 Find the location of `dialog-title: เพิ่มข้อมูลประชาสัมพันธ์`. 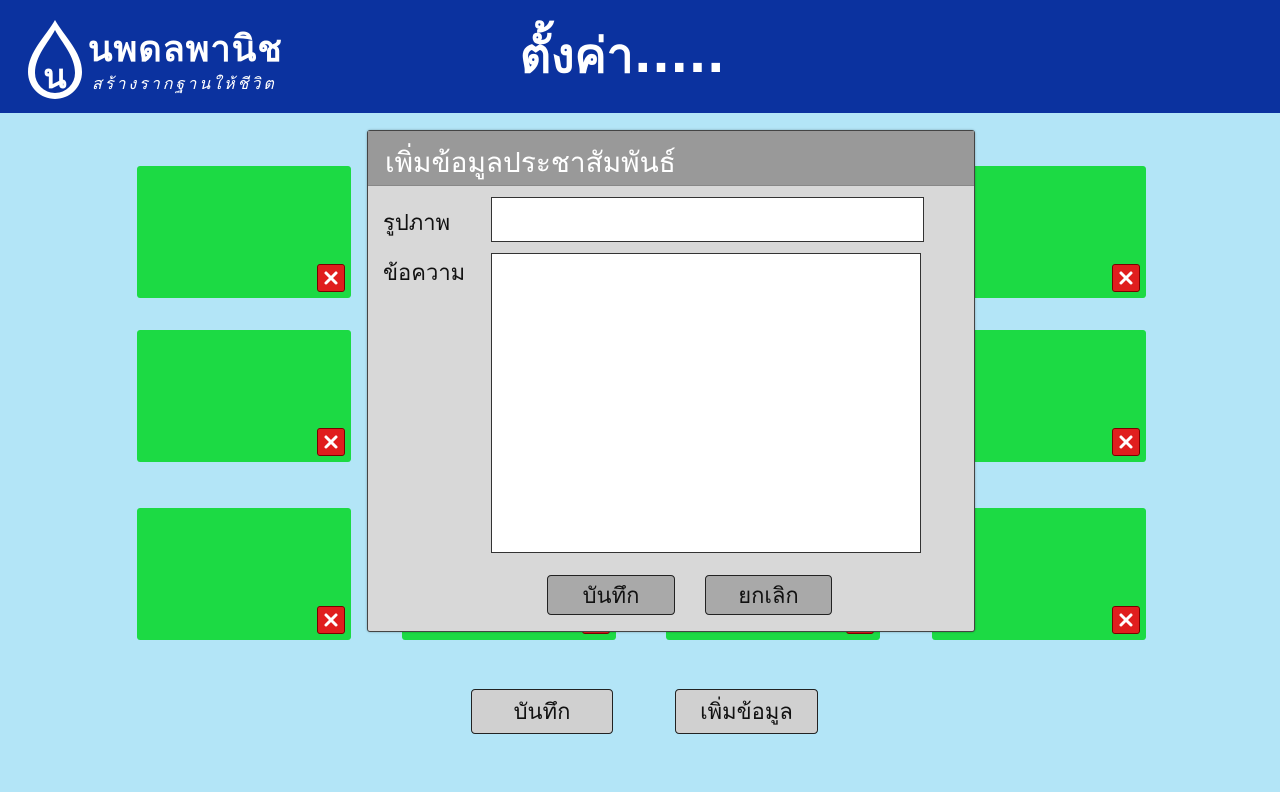

dialog-title: เพิ่มข้อมูลประชาสัมพันธ์ is located at coordinates (530, 162).